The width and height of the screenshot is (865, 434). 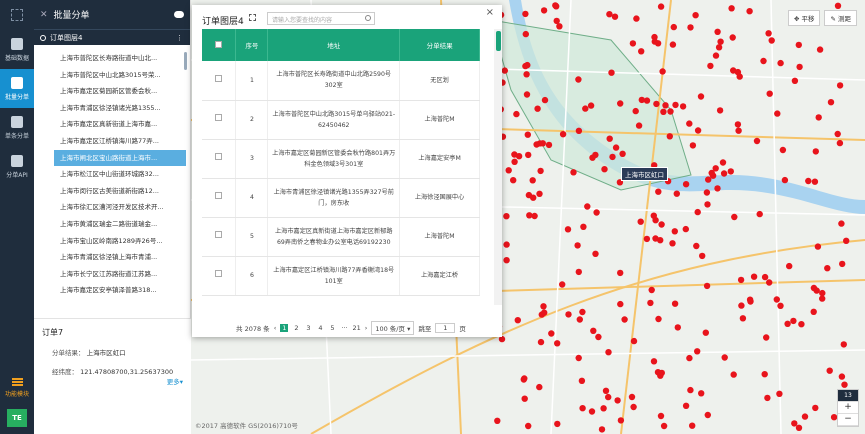 I want to click on page-button: ···, so click(x=344, y=328).